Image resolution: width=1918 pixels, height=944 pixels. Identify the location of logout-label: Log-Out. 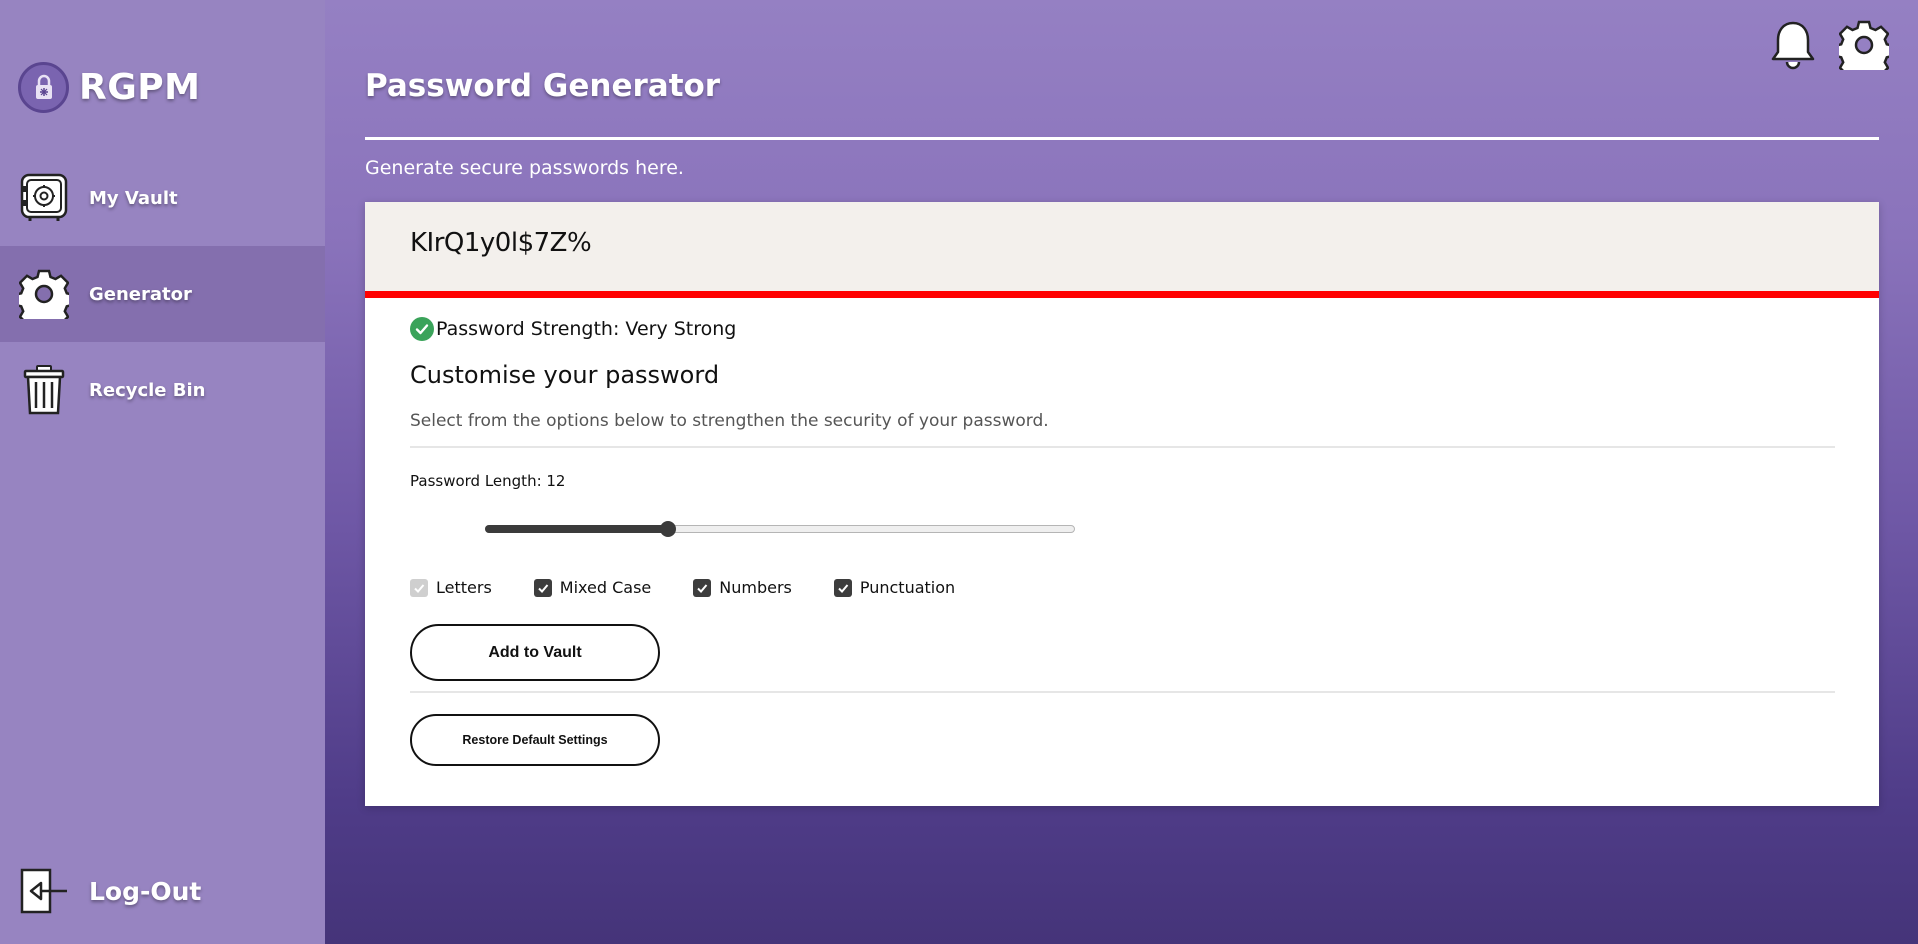
(145, 891).